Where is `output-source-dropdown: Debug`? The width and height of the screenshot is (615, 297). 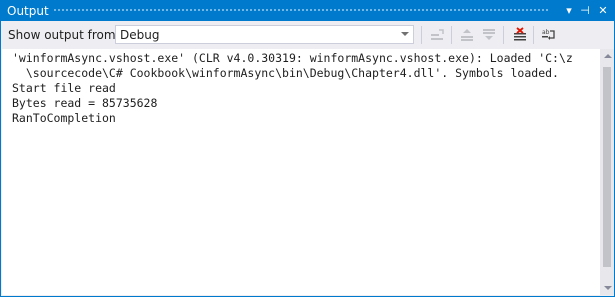 output-source-dropdown: Debug is located at coordinates (264, 34).